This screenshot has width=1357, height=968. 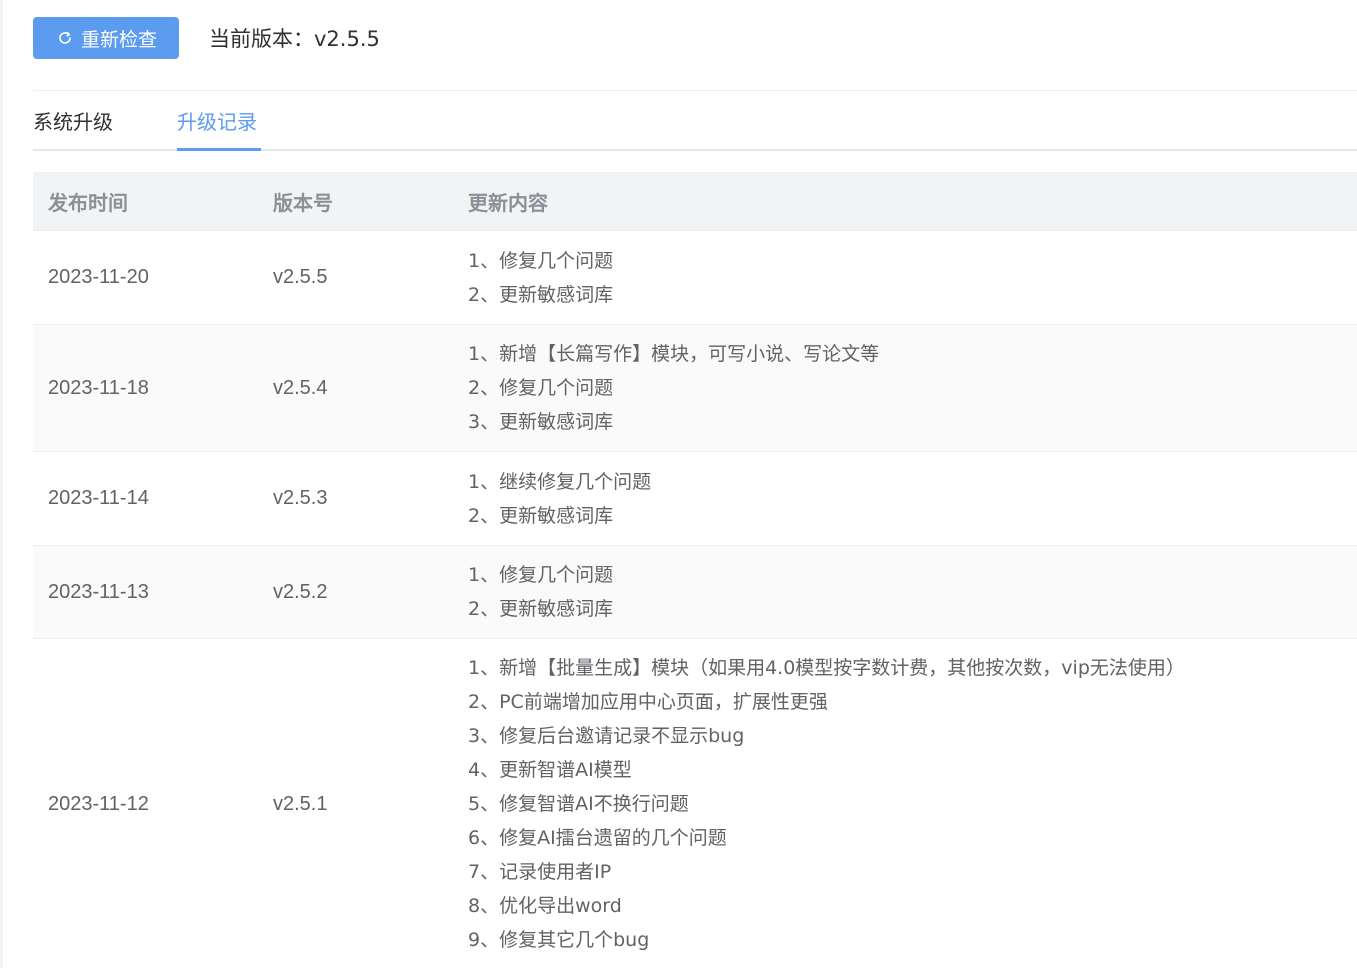 I want to click on update-item: 1、新增【长篇写作】模块，可写小说、写论文等, so click(x=674, y=354).